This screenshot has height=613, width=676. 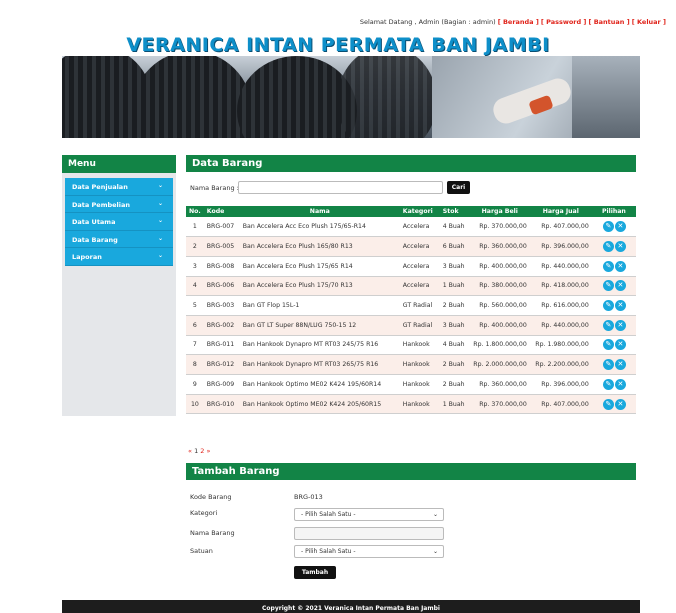 What do you see at coordinates (319, 384) in the screenshot?
I see `cell-nama: Ban Hankook Optimo ME02 K424 195/60R14` at bounding box center [319, 384].